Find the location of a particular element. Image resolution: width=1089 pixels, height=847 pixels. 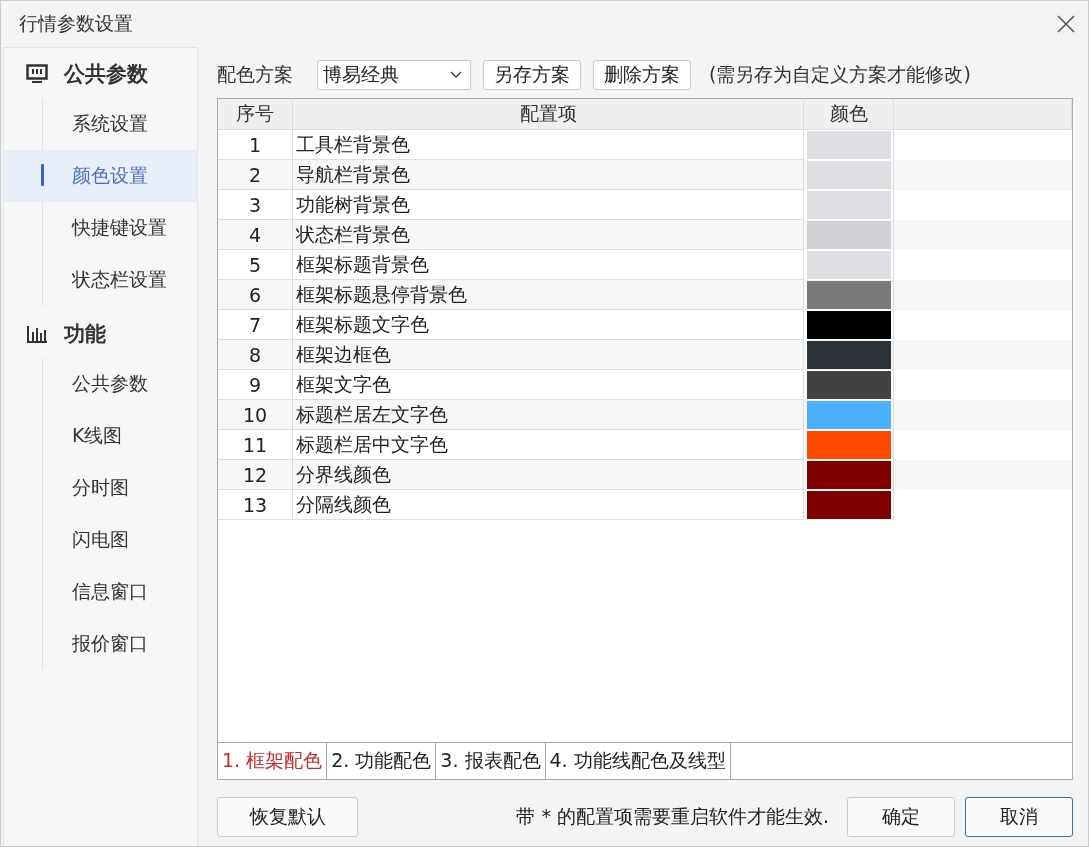

tab: 1. 框架配色 is located at coordinates (273, 761).